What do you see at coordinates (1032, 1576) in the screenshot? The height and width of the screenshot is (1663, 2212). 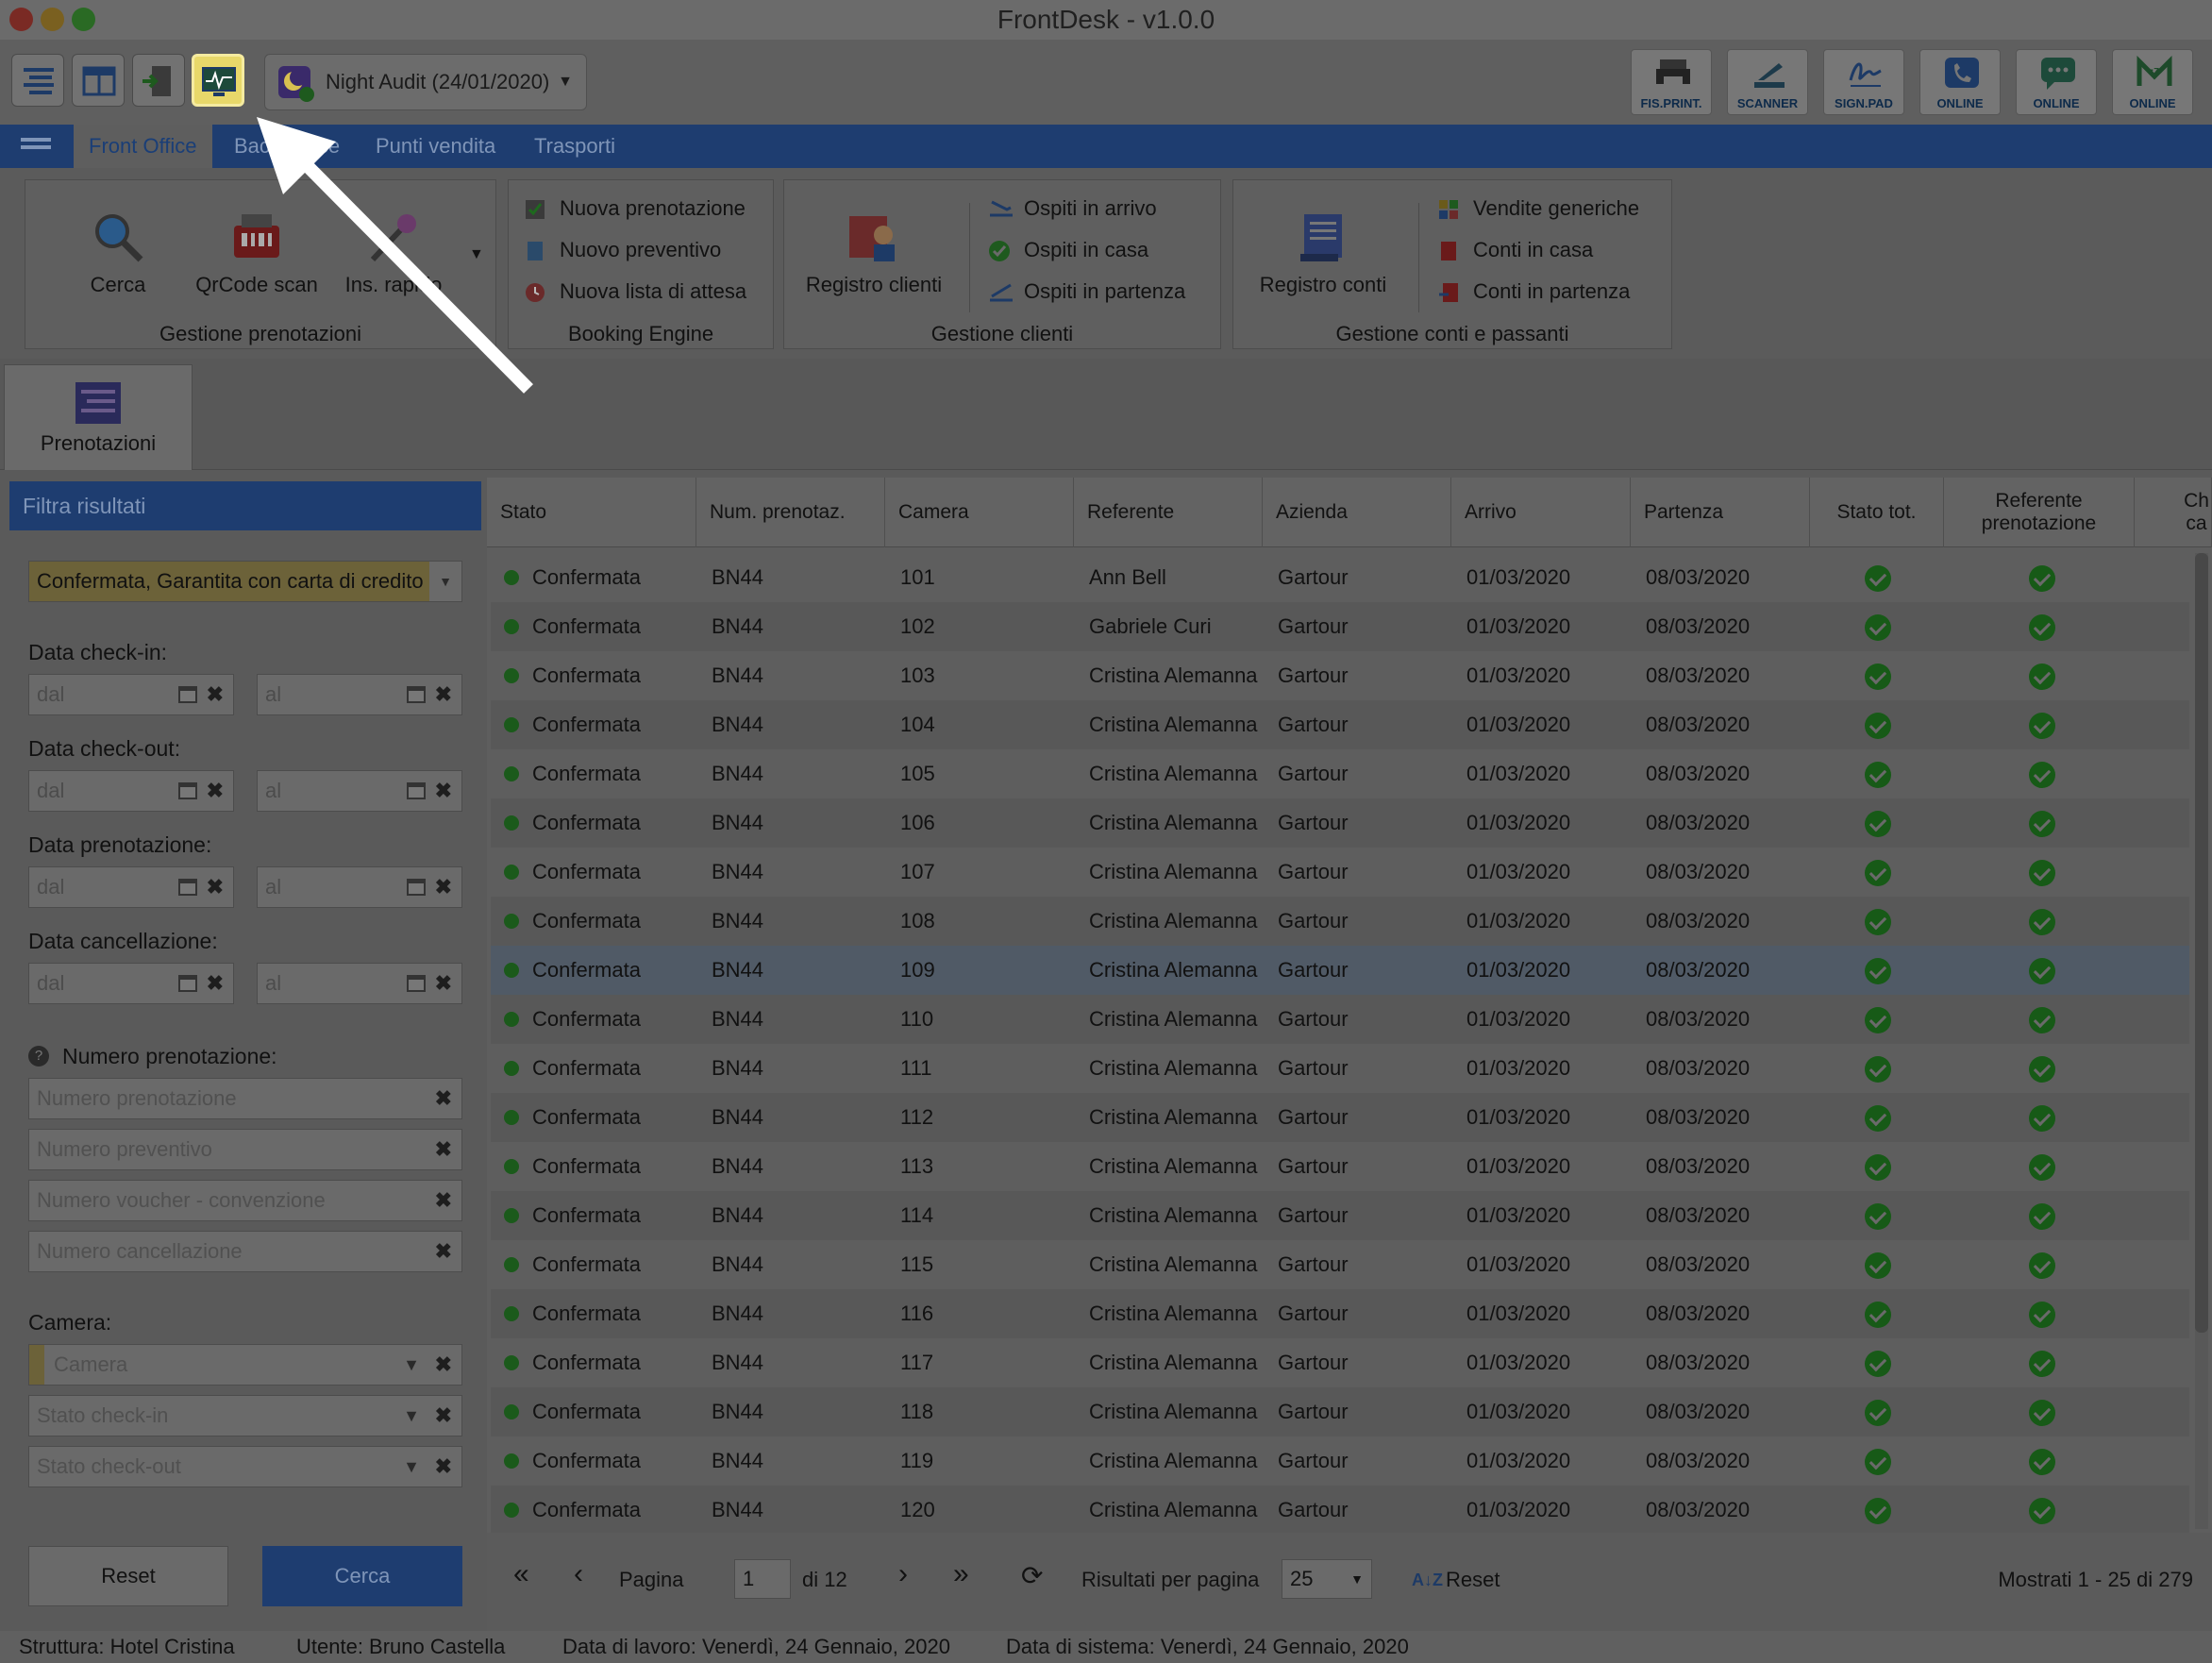 I see `refresh-icon: ⟳` at bounding box center [1032, 1576].